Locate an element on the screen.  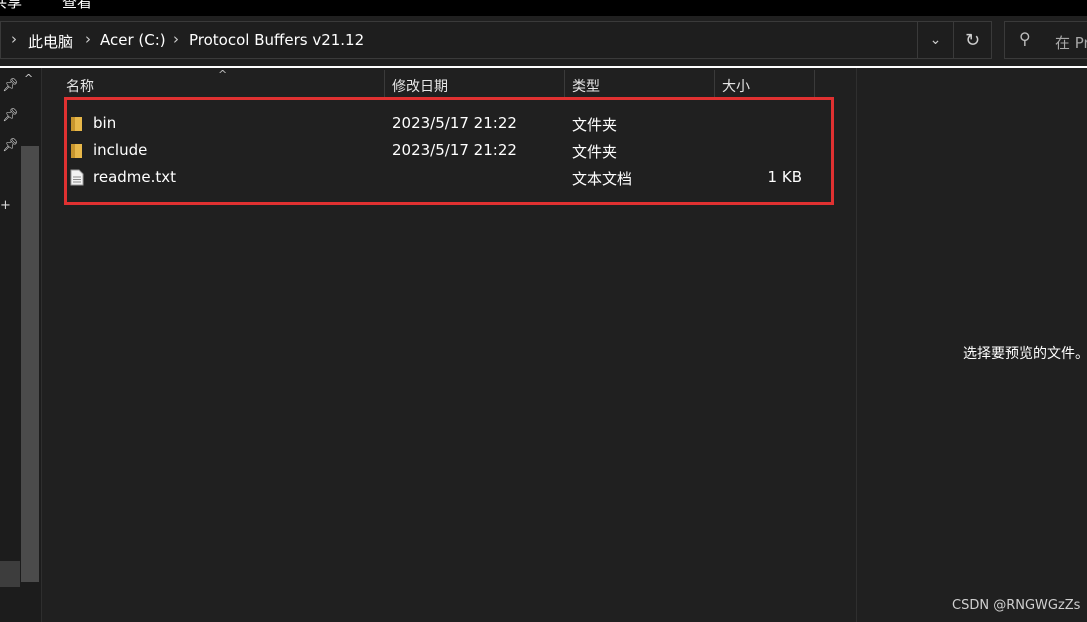
text-file-icon is located at coordinates (77, 177).